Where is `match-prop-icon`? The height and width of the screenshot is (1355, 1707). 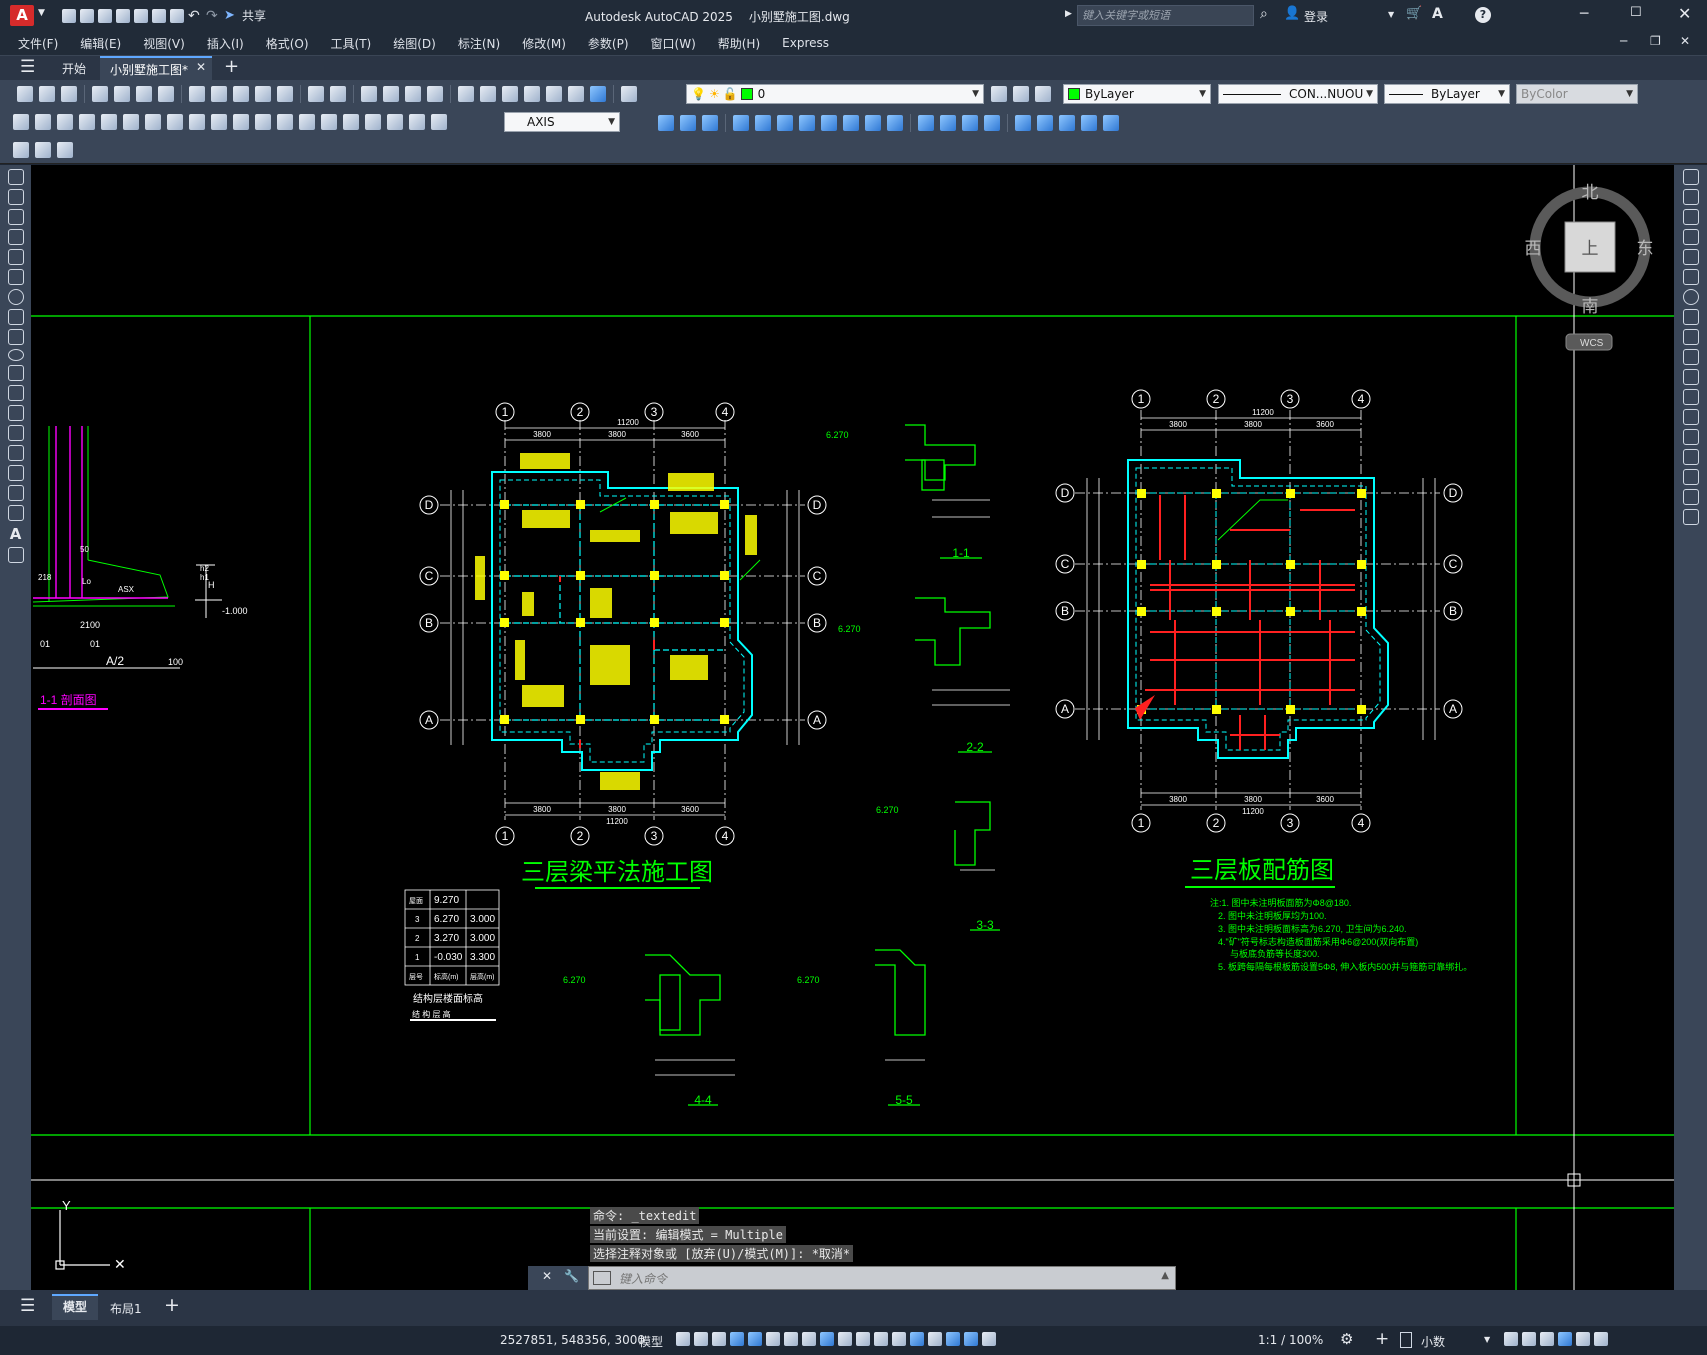
match-prop-icon is located at coordinates (263, 94).